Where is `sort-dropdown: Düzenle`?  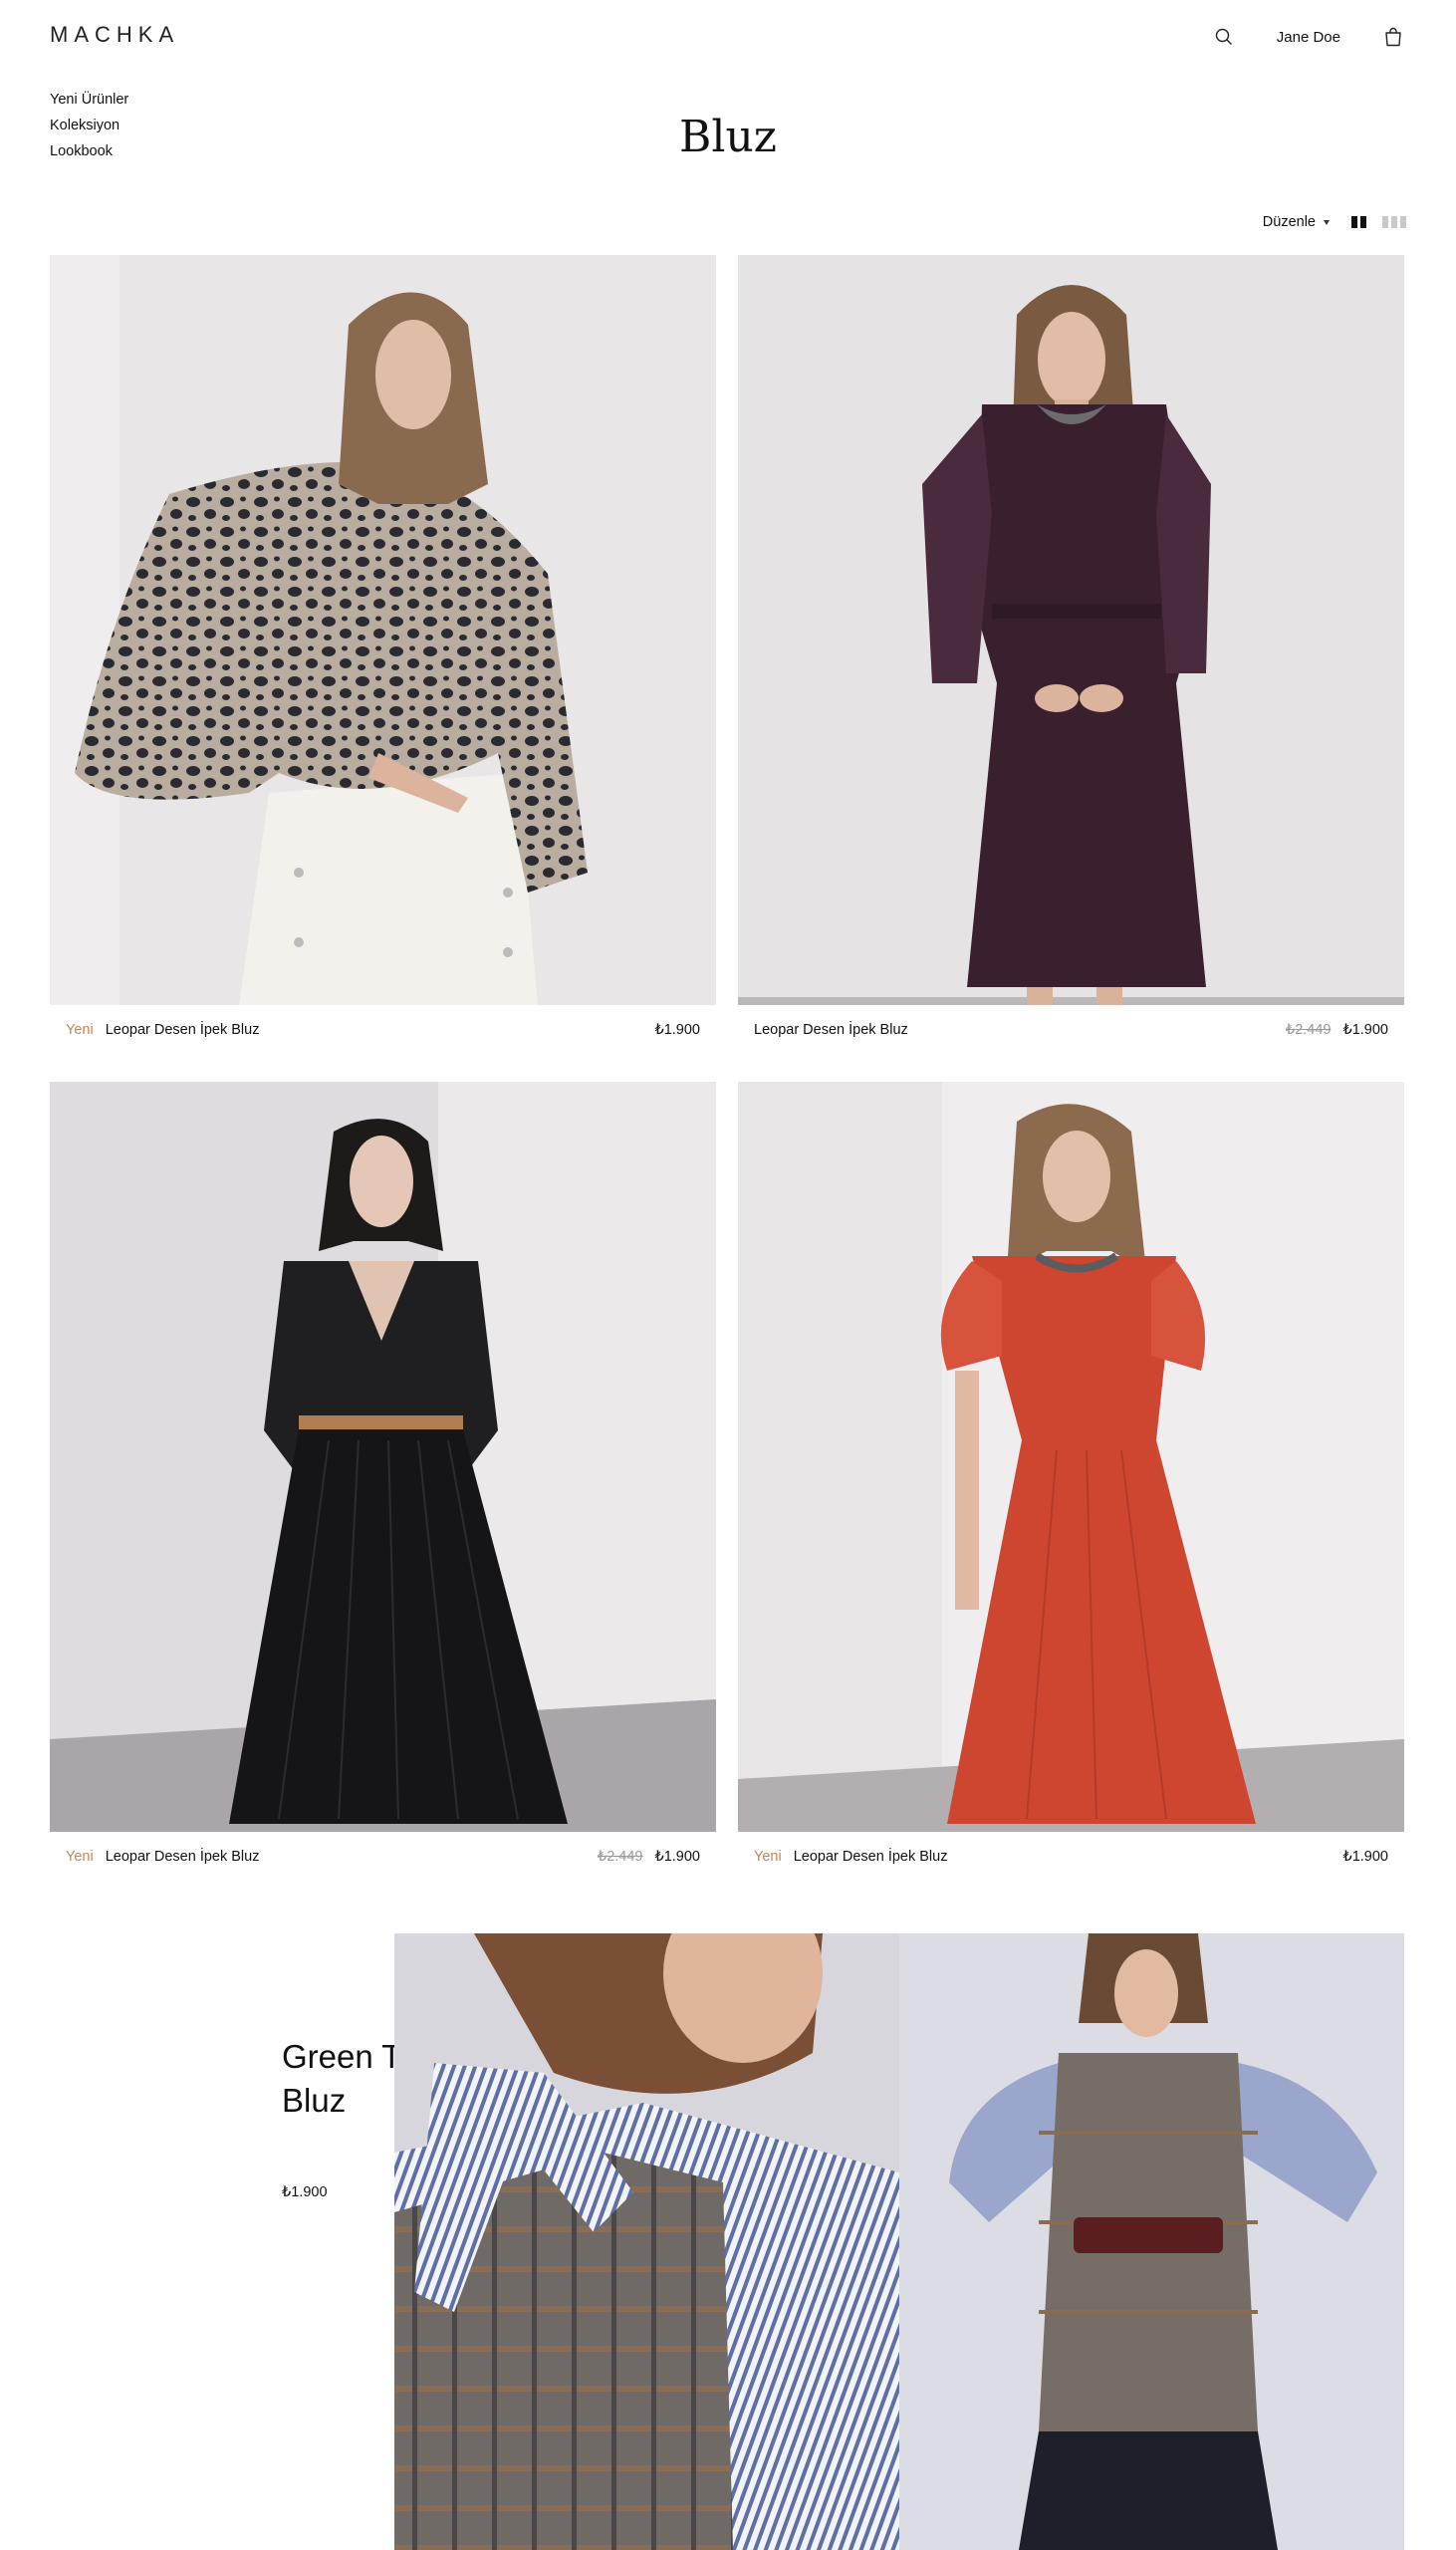
sort-dropdown: Düzenle is located at coordinates (1296, 222).